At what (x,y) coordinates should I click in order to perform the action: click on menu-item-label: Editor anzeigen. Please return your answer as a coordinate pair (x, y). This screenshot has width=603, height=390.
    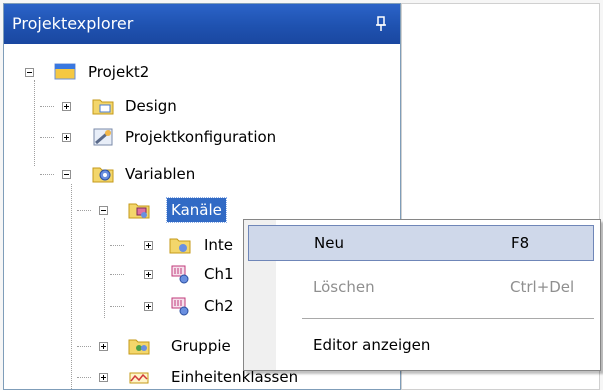
    Looking at the image, I should click on (372, 345).